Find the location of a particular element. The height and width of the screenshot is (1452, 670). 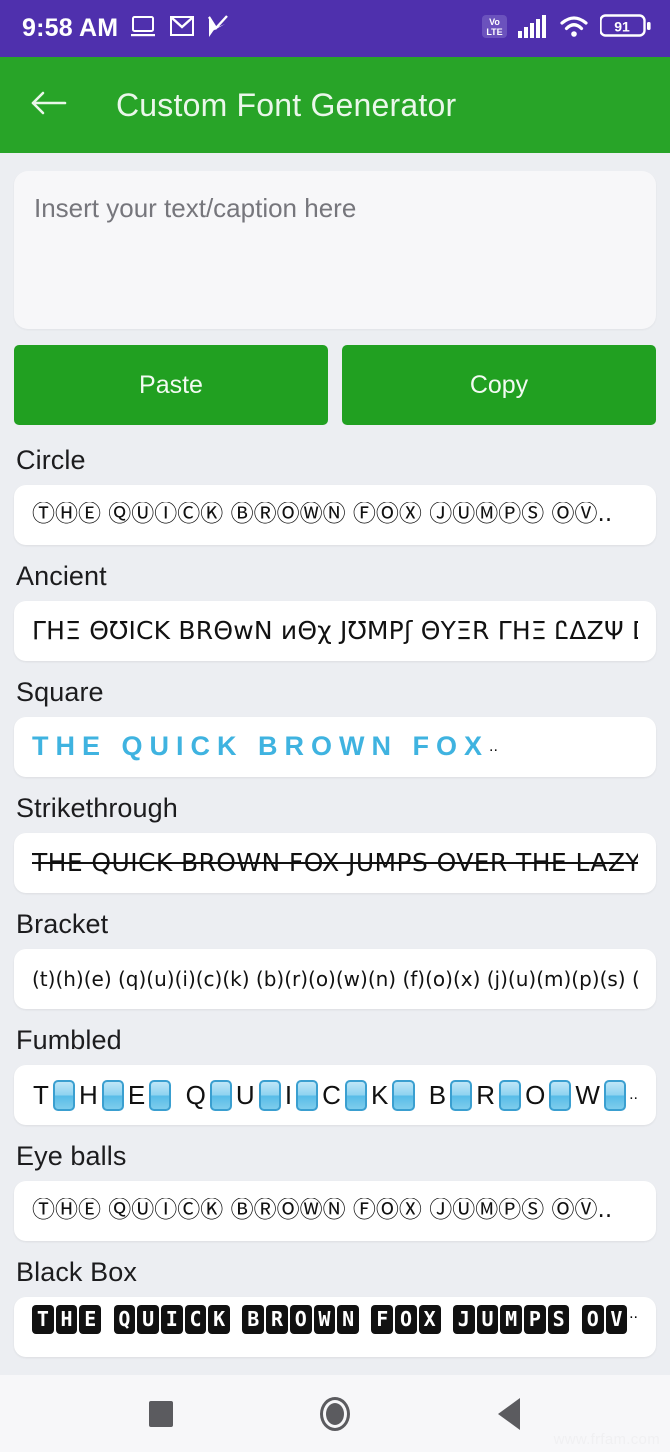

sample-letter: I is located at coordinates (288, 1094).